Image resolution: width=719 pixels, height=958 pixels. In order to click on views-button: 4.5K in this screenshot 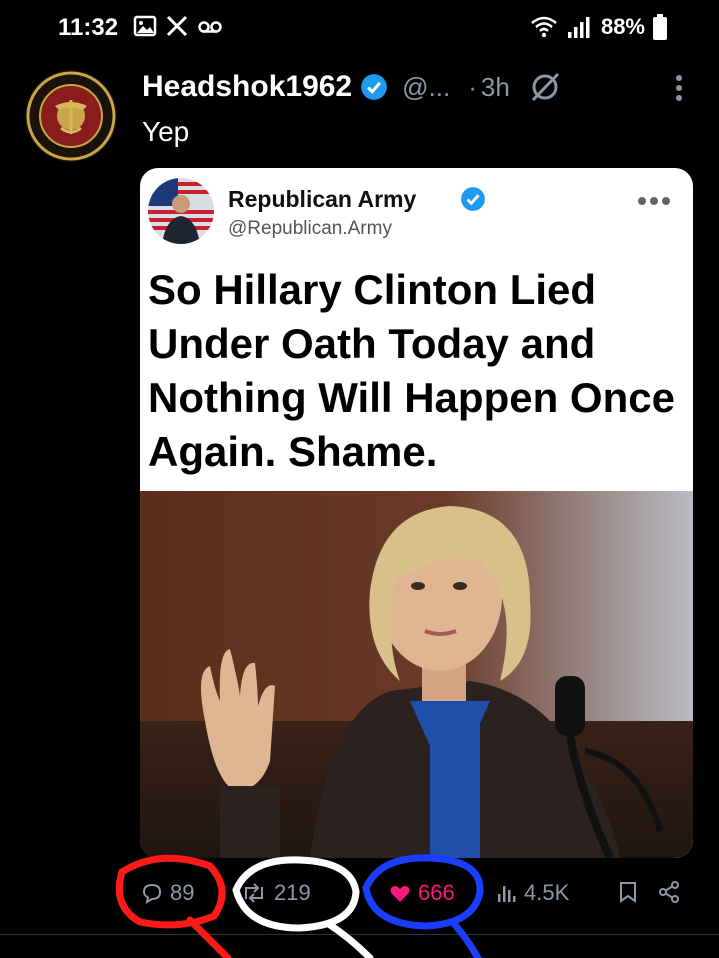, I will do `click(532, 893)`.